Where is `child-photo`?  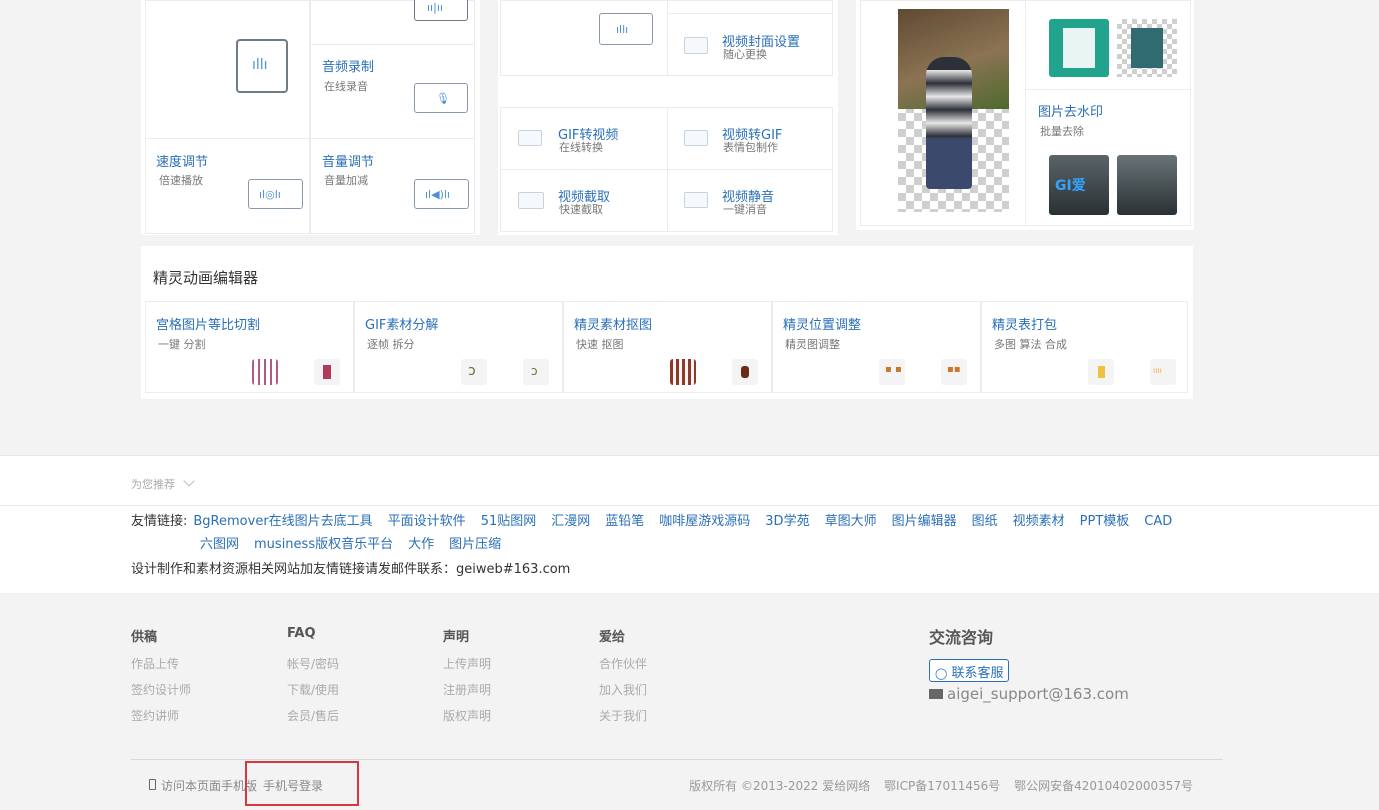 child-photo is located at coordinates (953, 110).